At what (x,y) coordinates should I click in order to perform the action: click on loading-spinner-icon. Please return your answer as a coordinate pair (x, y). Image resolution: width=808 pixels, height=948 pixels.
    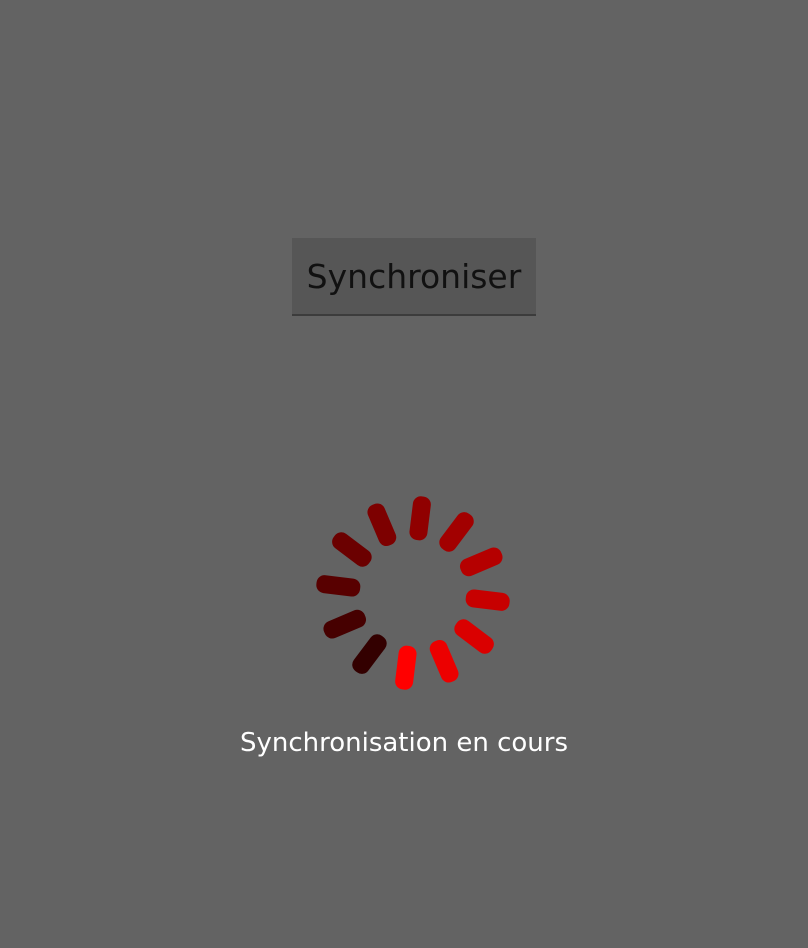
    Looking at the image, I should click on (413, 593).